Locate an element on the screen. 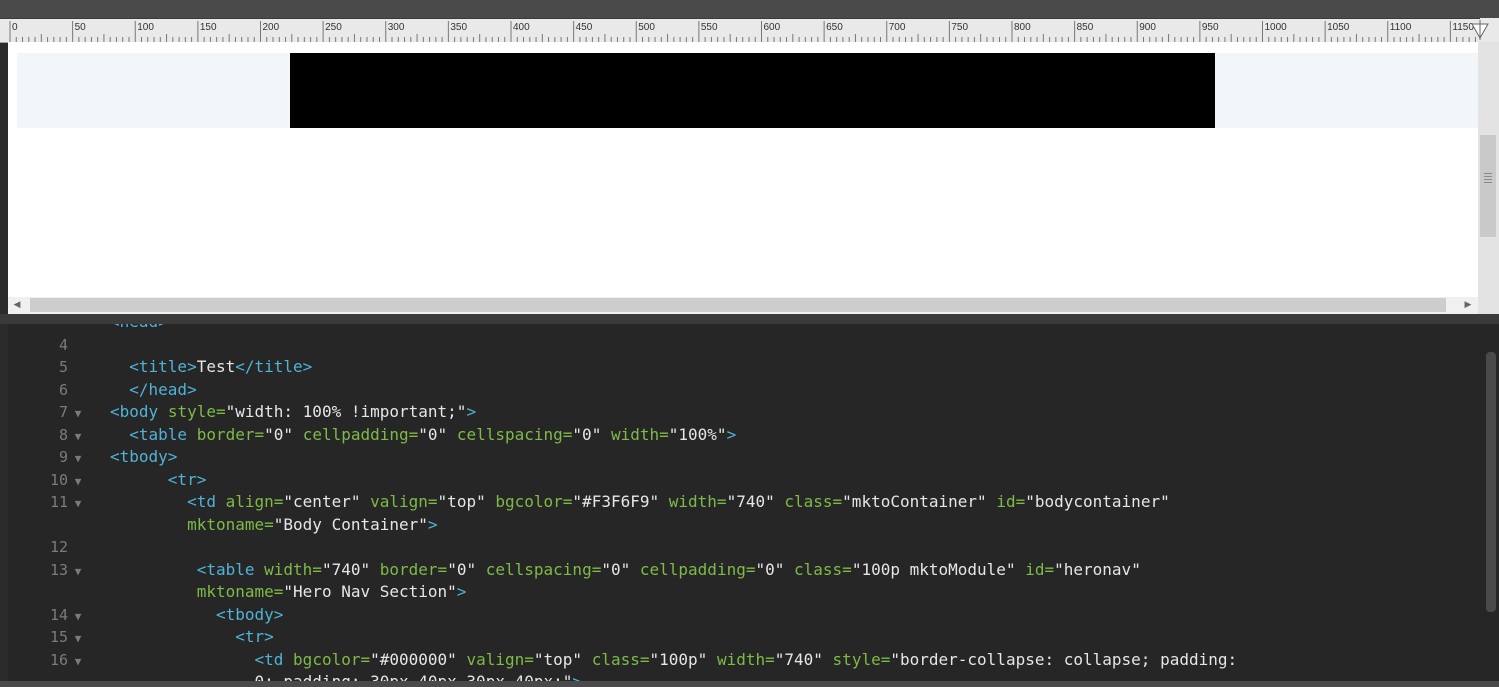 The image size is (1499, 687). ruler-label: 200 is located at coordinates (271, 27).